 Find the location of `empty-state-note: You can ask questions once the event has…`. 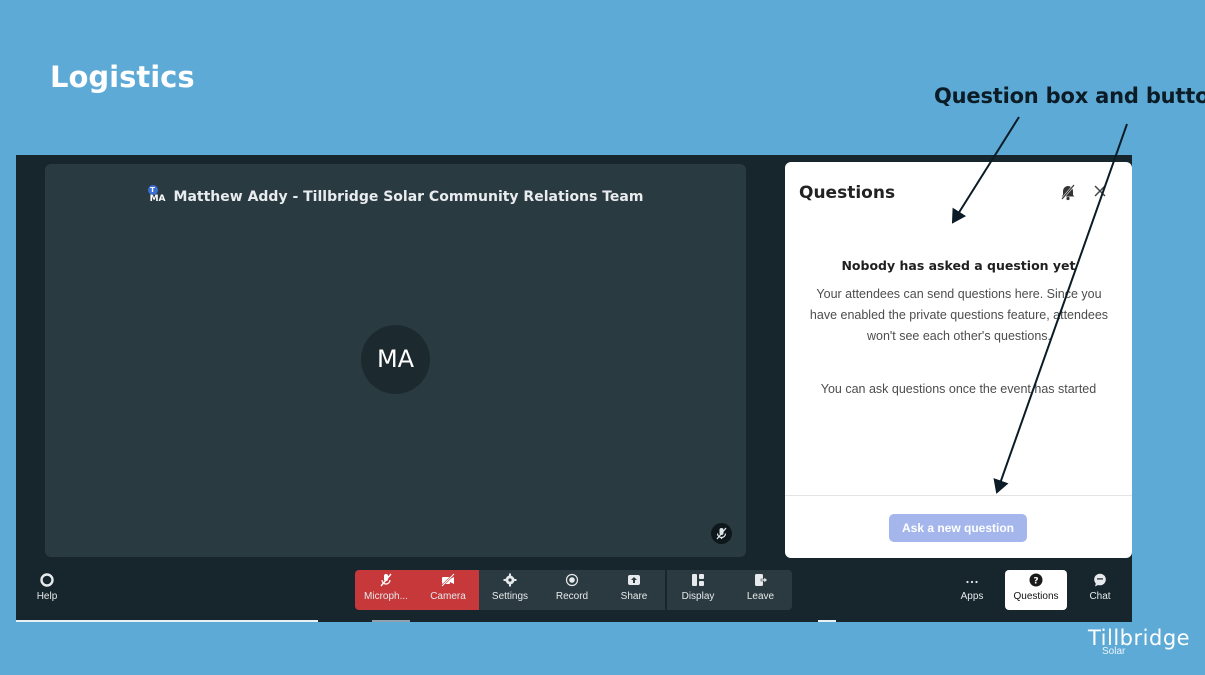

empty-state-note: You can ask questions once the event has… is located at coordinates (958, 389).